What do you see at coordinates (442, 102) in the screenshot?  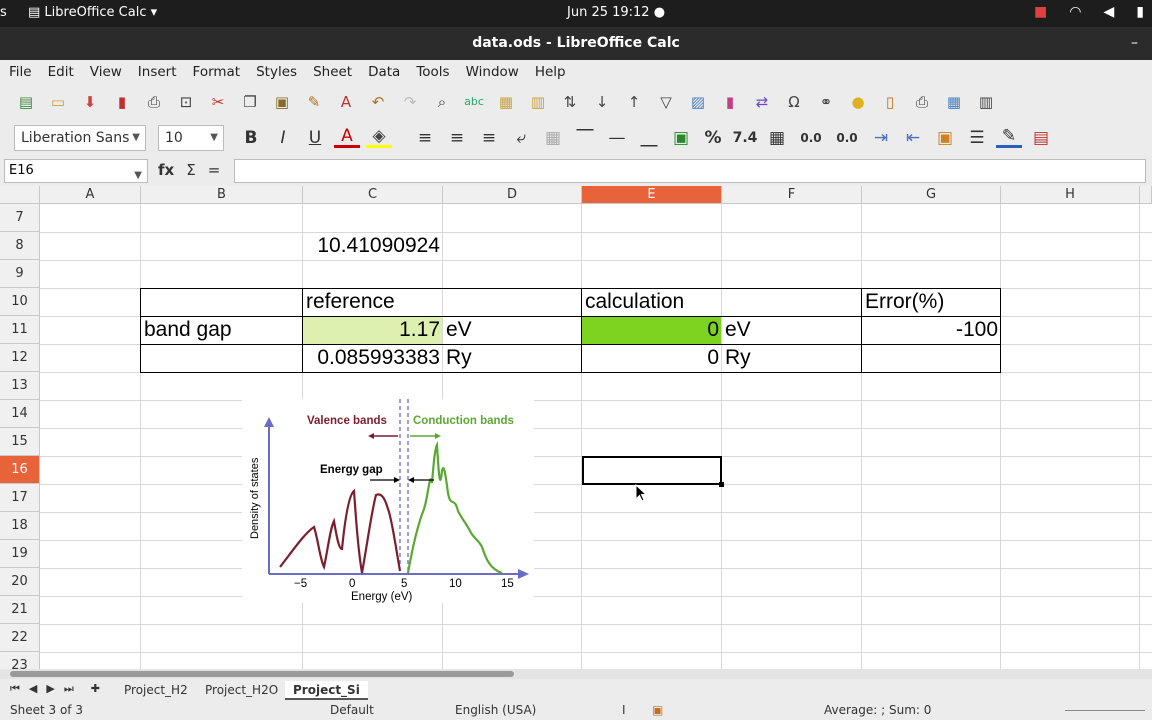 I see `find-replace-icon: ⌕` at bounding box center [442, 102].